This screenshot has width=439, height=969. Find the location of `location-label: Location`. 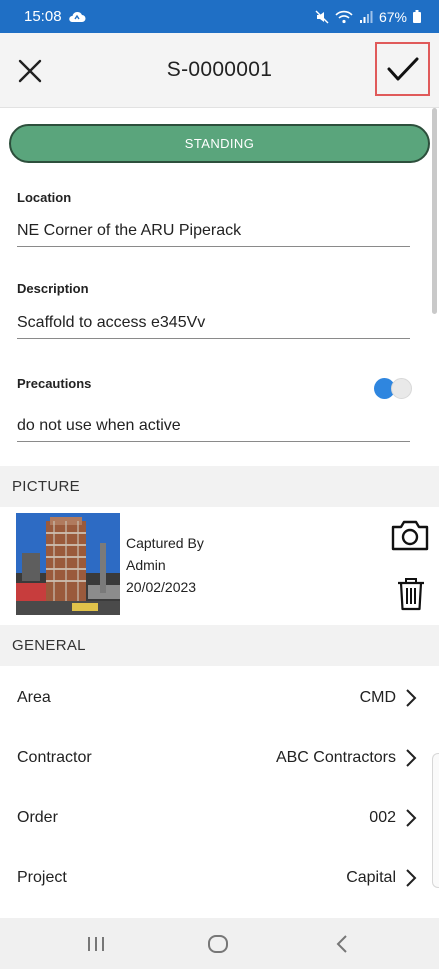

location-label: Location is located at coordinates (44, 197).